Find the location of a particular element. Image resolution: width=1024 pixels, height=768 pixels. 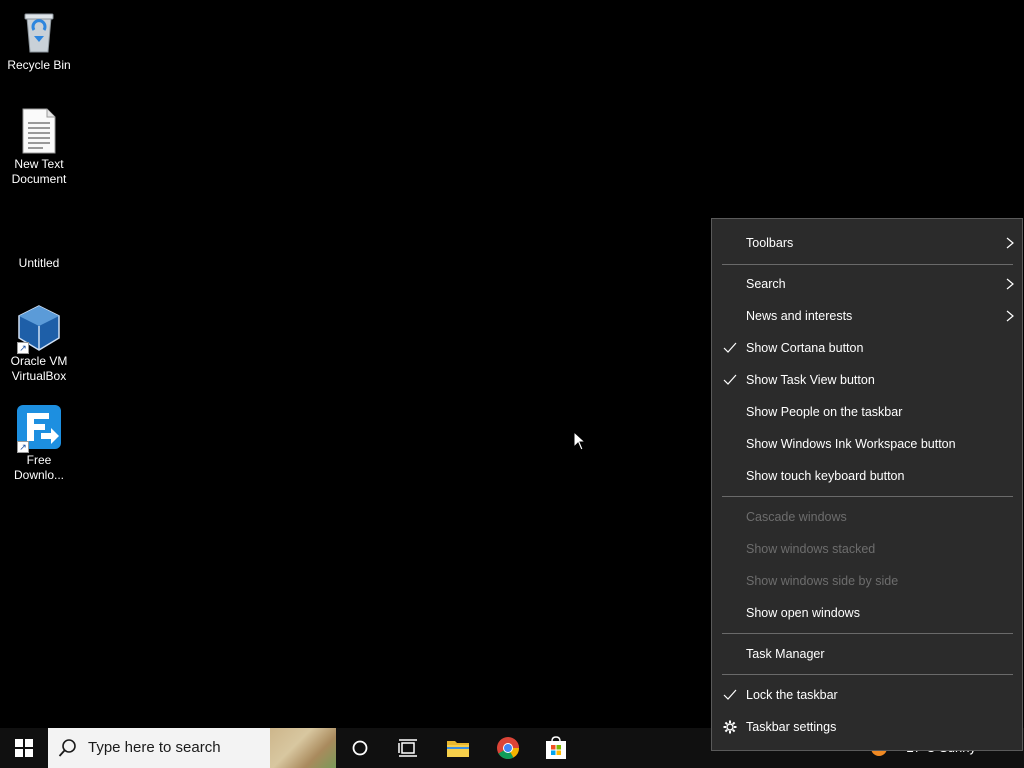

menu-item-search: Search is located at coordinates (867, 284).